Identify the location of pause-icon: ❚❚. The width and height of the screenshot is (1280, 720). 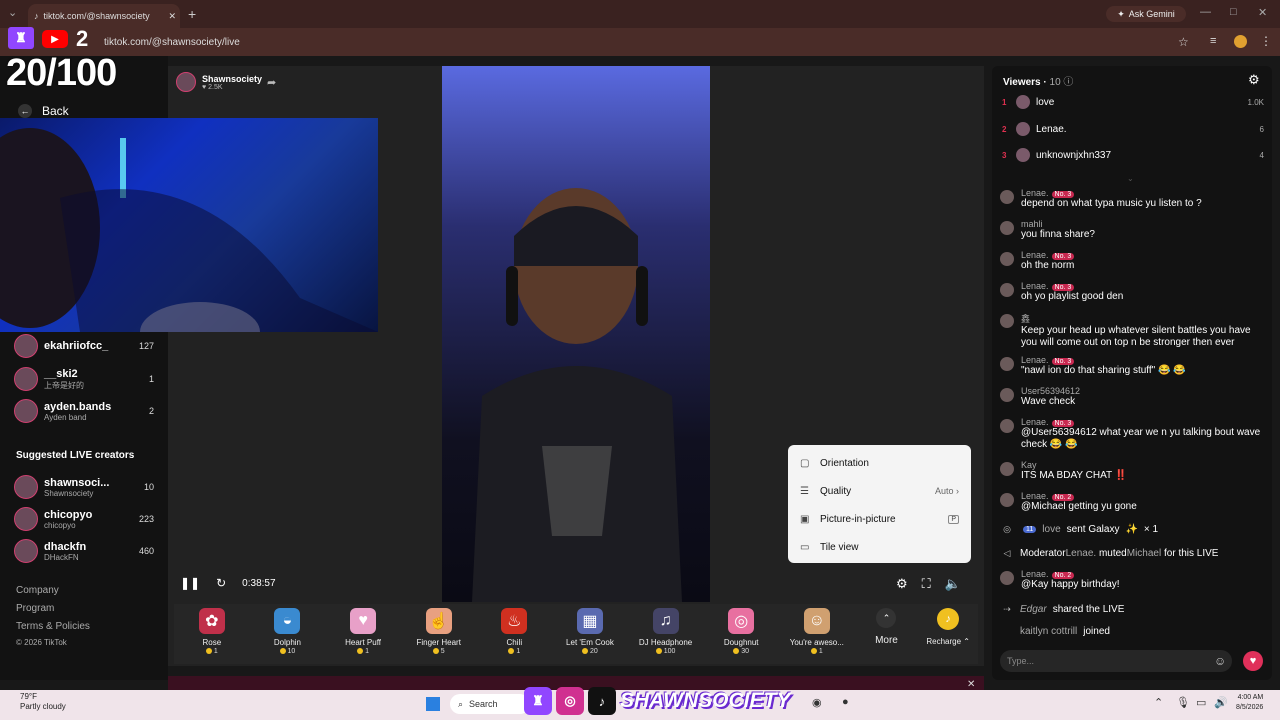
(190, 583).